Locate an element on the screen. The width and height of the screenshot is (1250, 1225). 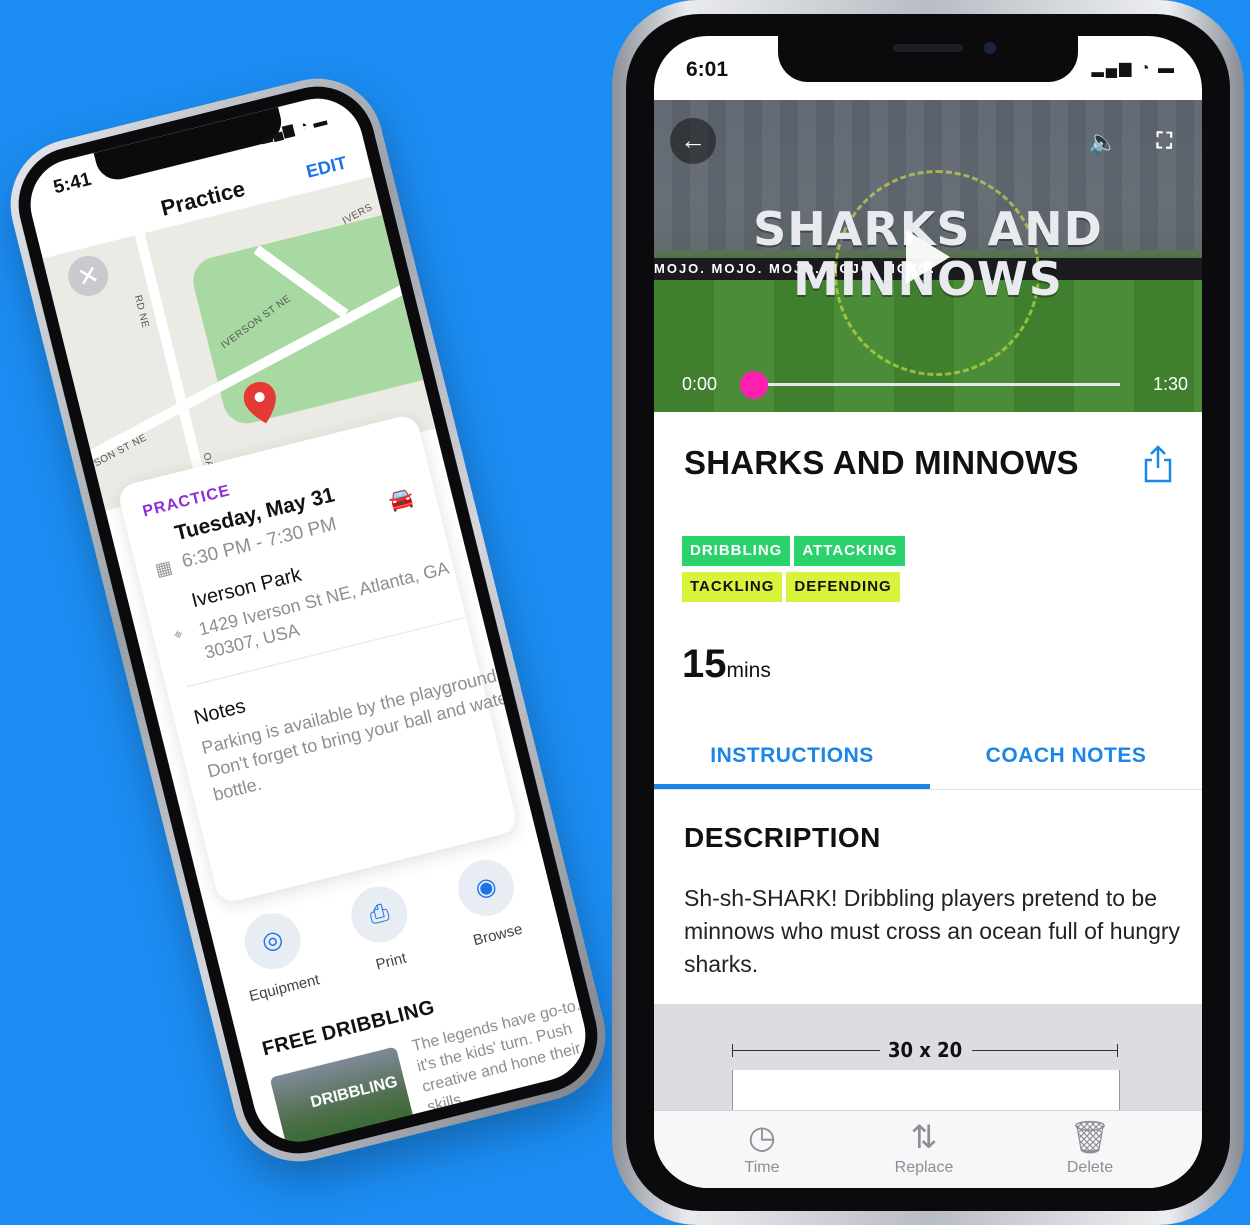
tab-instructions: INSTRUCTIONS is located at coordinates (792, 756).